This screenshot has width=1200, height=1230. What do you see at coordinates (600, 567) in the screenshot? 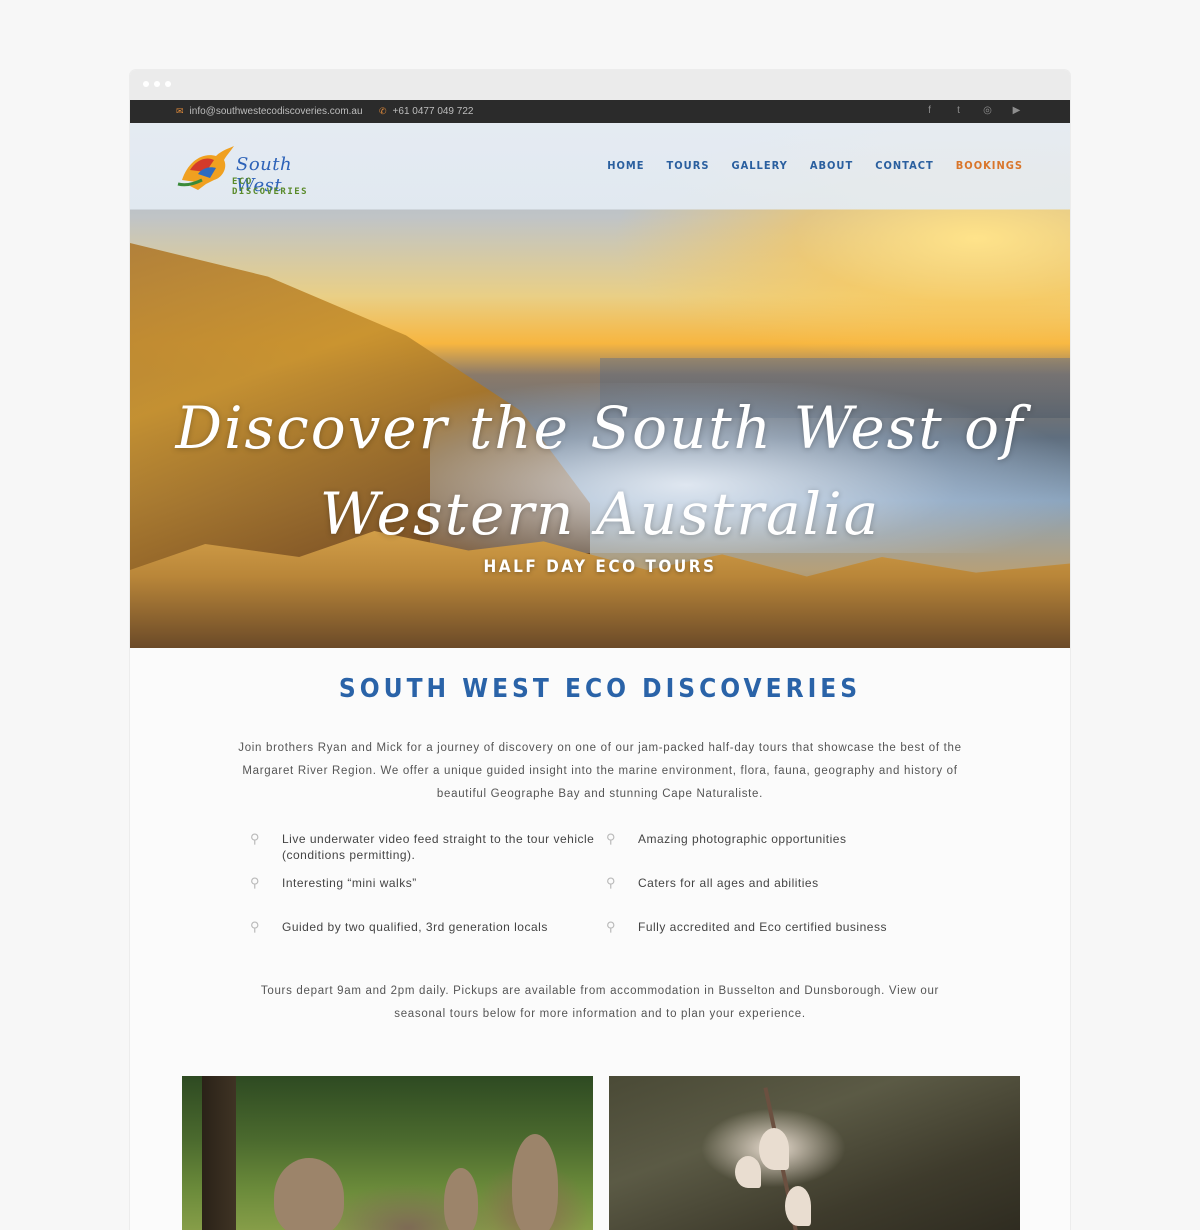
I see `hero-subtitle: HALF DAY ECO TOURS` at bounding box center [600, 567].